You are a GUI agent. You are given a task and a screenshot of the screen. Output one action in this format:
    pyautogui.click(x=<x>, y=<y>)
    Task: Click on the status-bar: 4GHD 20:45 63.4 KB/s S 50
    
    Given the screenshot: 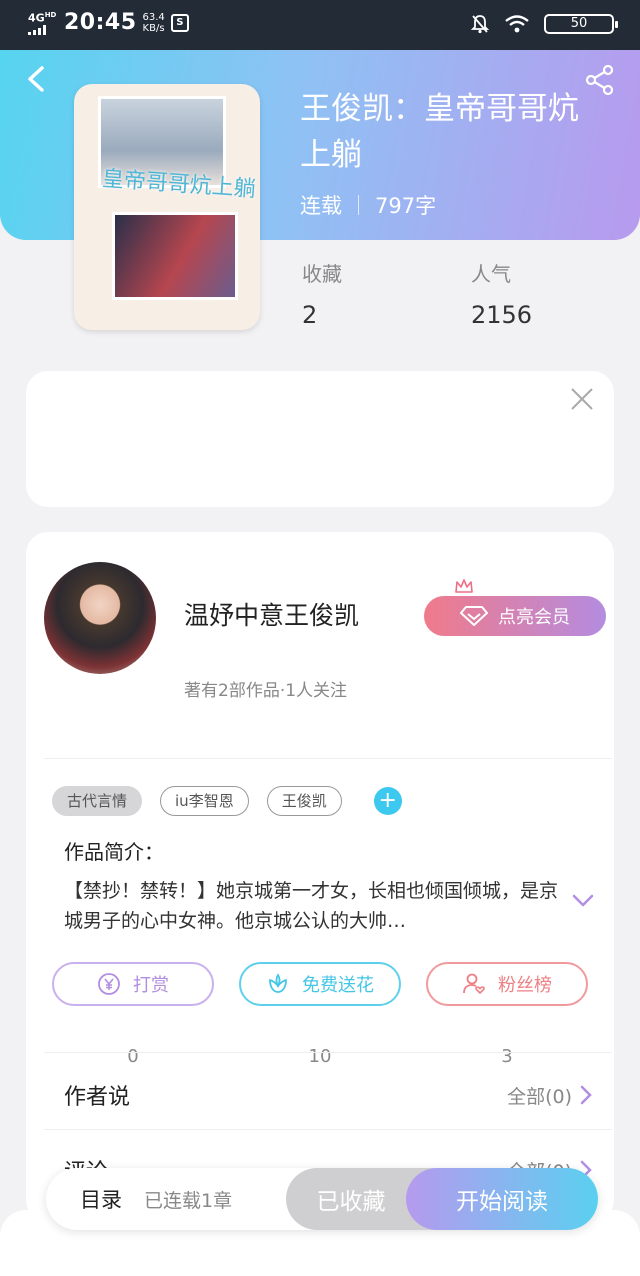 What is the action you would take?
    pyautogui.click(x=320, y=25)
    